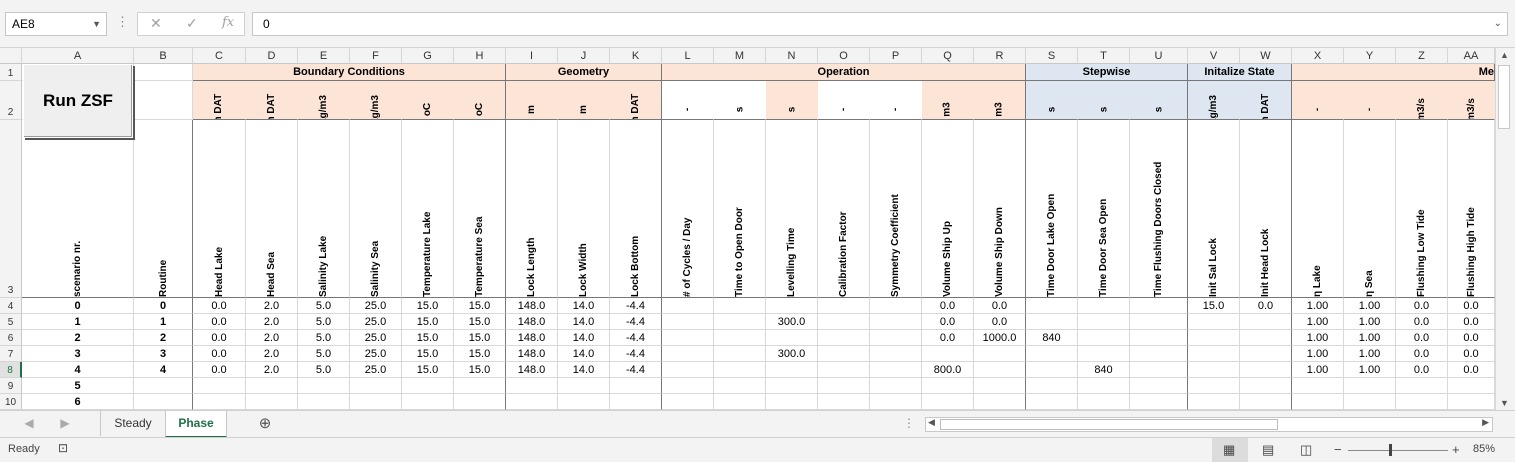 This screenshot has height=462, width=1515. What do you see at coordinates (532, 354) in the screenshot?
I see `cell-I7: 148.0` at bounding box center [532, 354].